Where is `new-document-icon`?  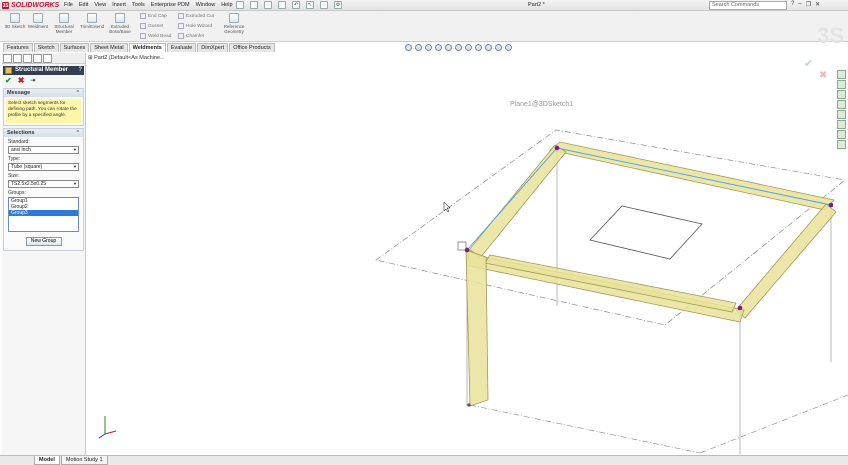
new-document-icon is located at coordinates (240, 5).